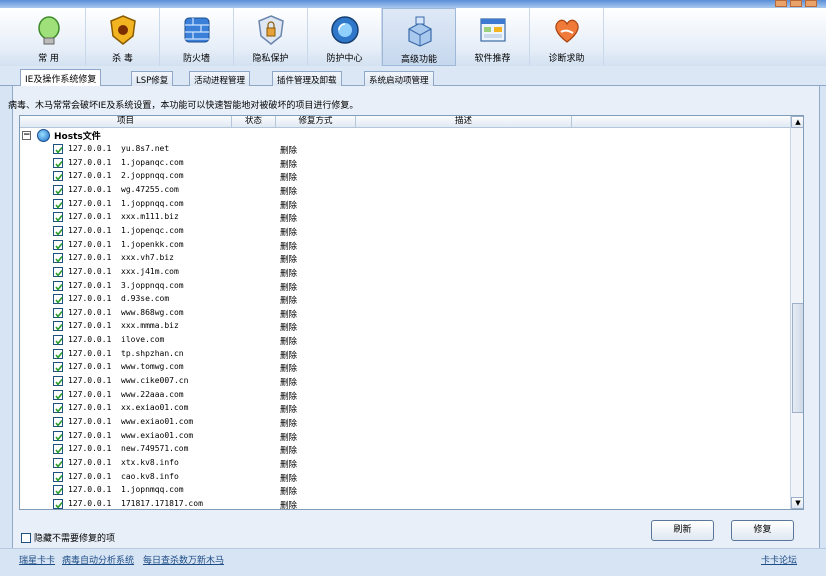  Describe the element at coordinates (220, 78) in the screenshot. I see `tab-process-manager: 活动进程管理` at that location.